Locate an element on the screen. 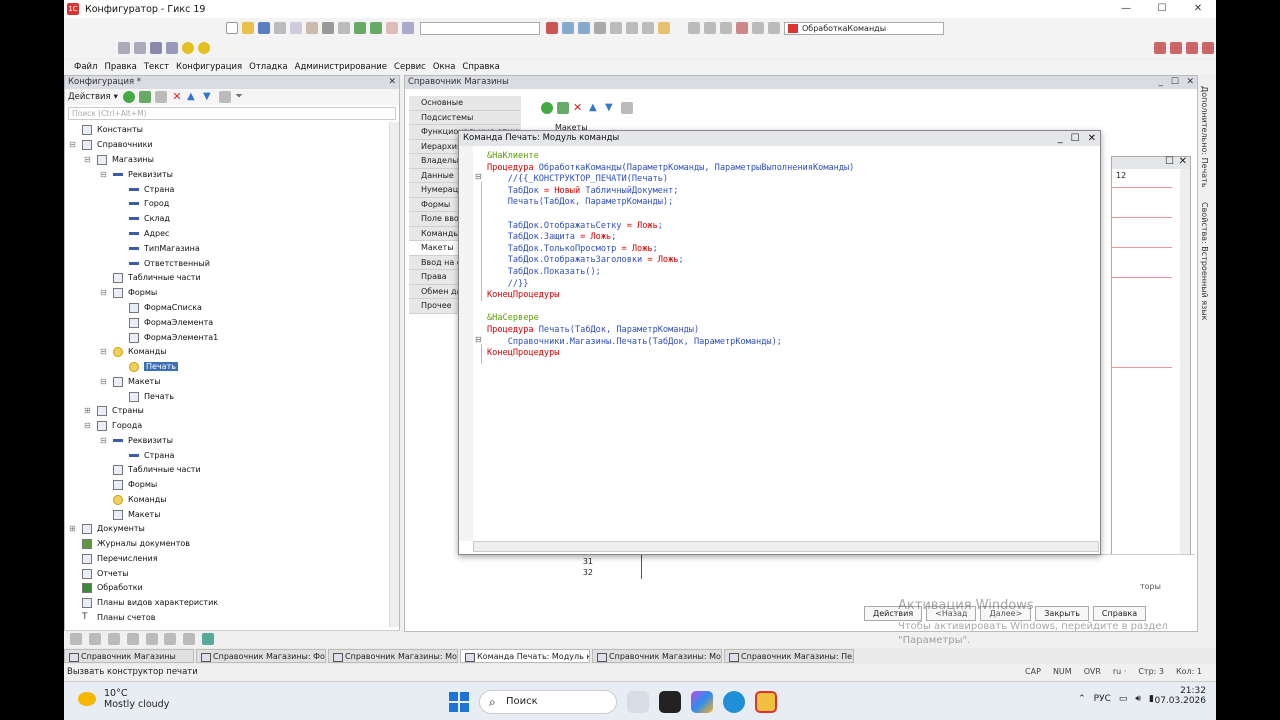 Image resolution: width=1280 pixels, height=720 pixels. tree-node: Планы видов характеристик is located at coordinates (150, 602).